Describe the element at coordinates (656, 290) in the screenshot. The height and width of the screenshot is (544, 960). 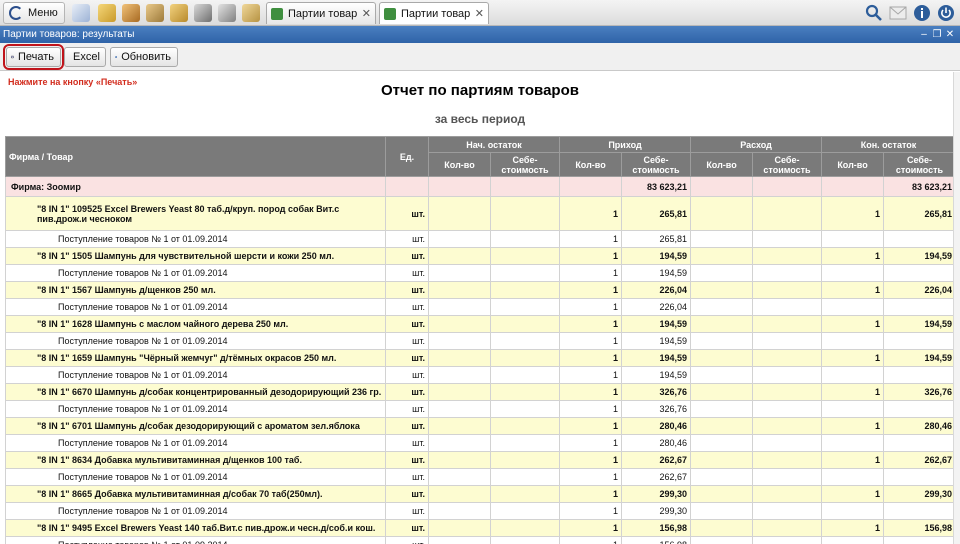
I see `income-cost-cell: 226,04` at that location.